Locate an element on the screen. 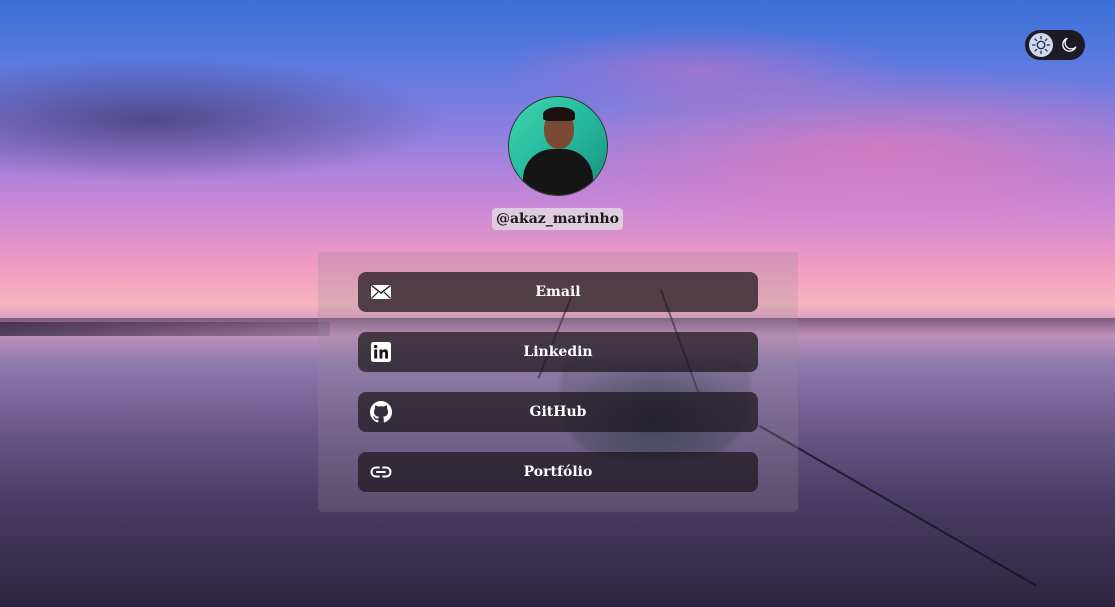  github-button: GitHub is located at coordinates (558, 412).